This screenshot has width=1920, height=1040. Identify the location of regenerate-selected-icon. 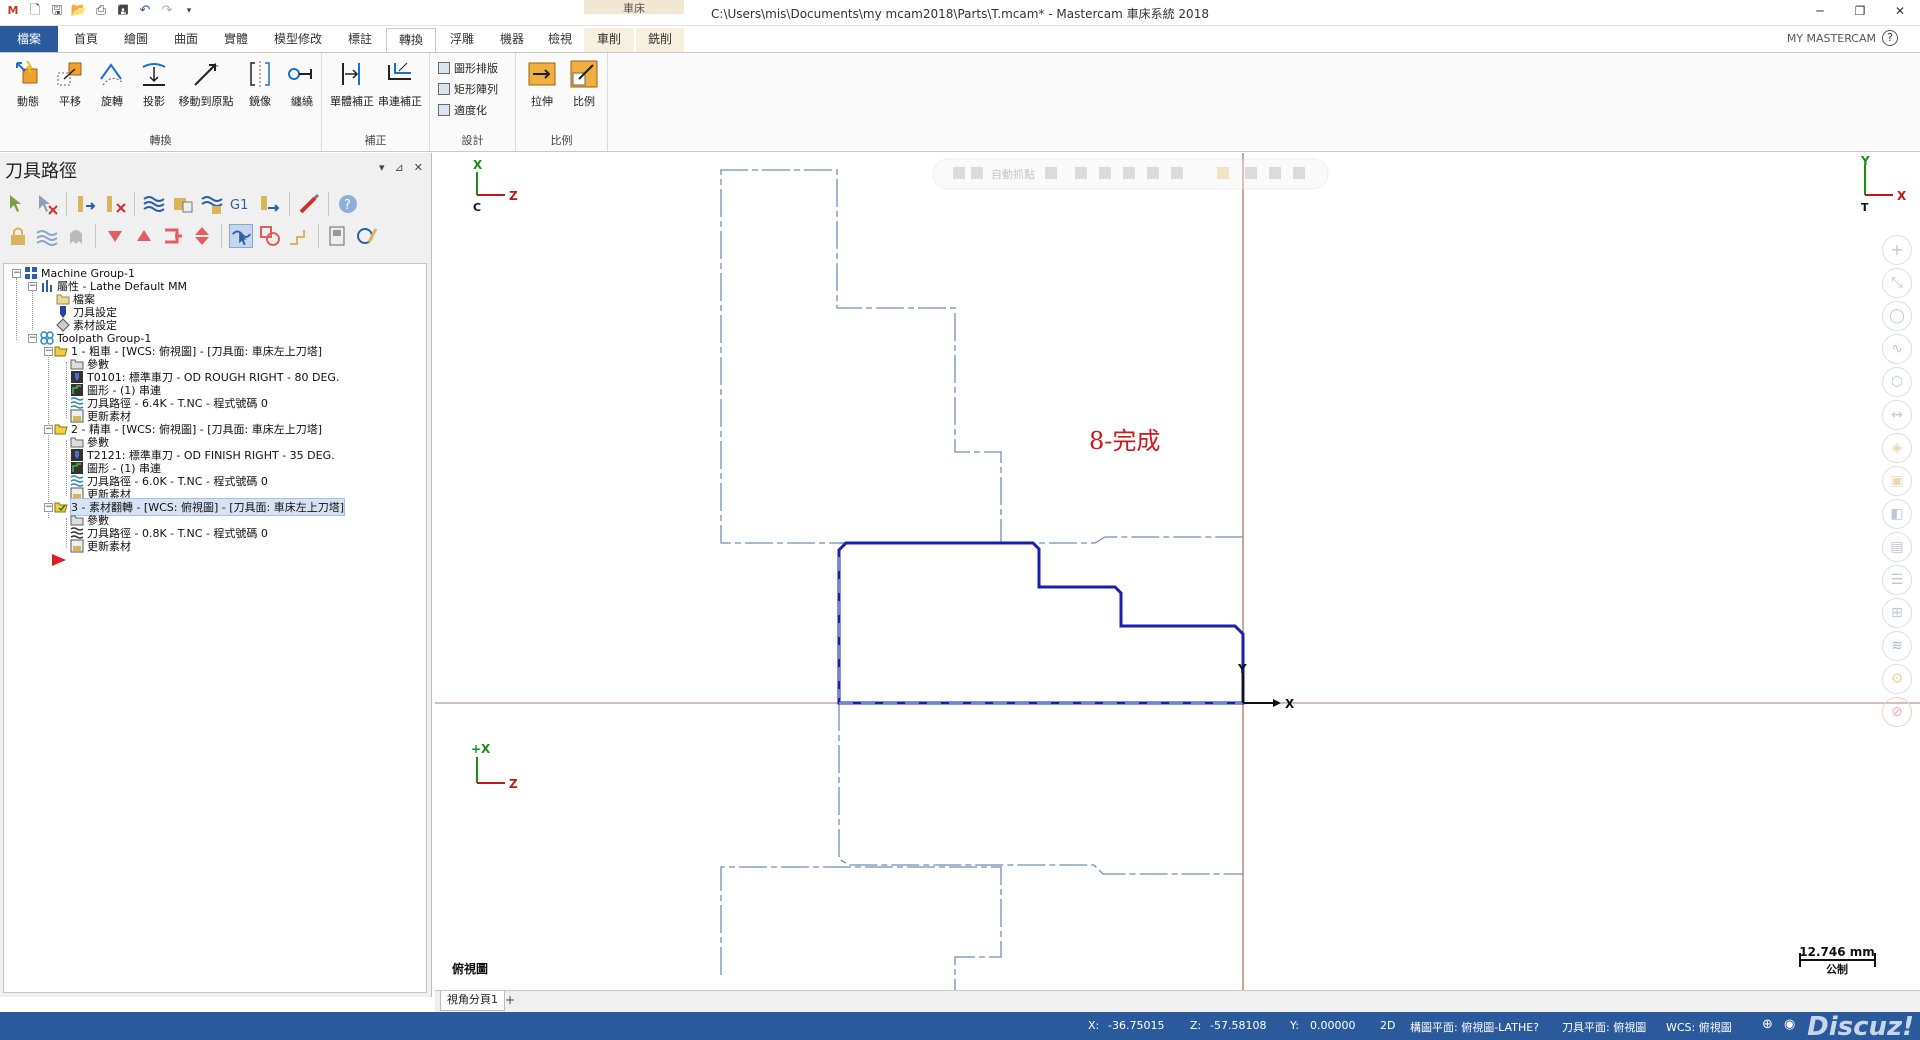
(86, 204).